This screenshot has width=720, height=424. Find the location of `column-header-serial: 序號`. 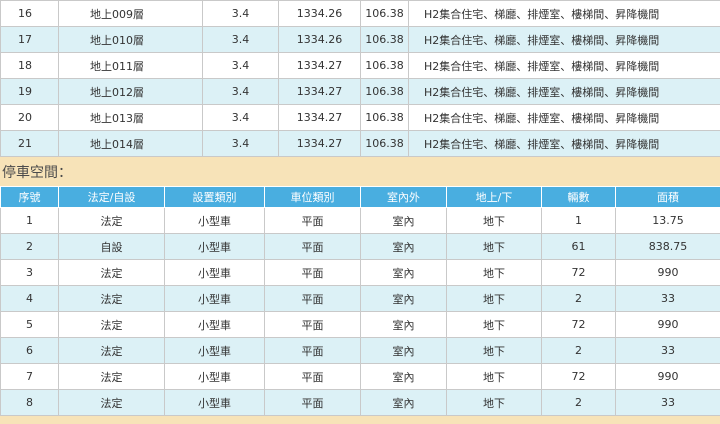

column-header-serial: 序號 is located at coordinates (29, 197).